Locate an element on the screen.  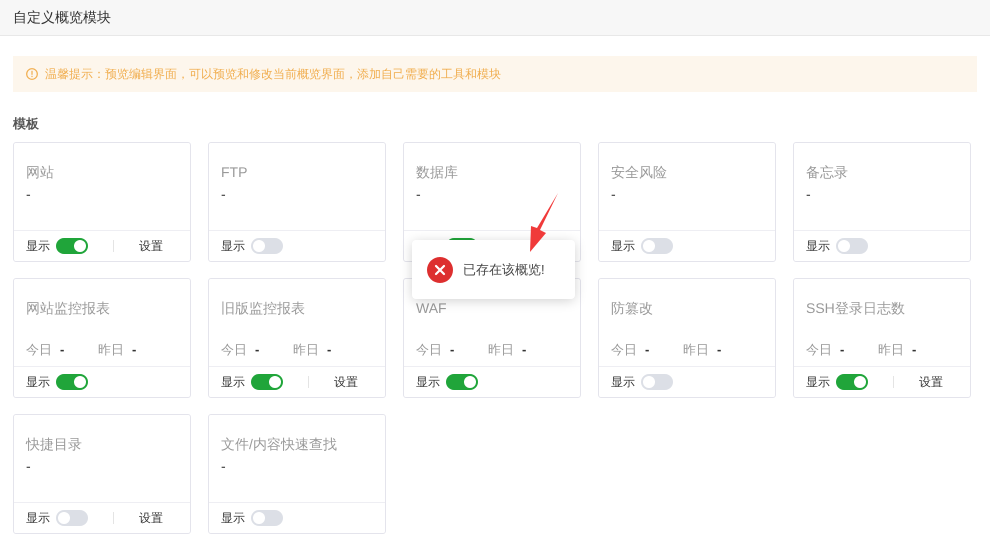
arrow-drawing is located at coordinates (543, 223).